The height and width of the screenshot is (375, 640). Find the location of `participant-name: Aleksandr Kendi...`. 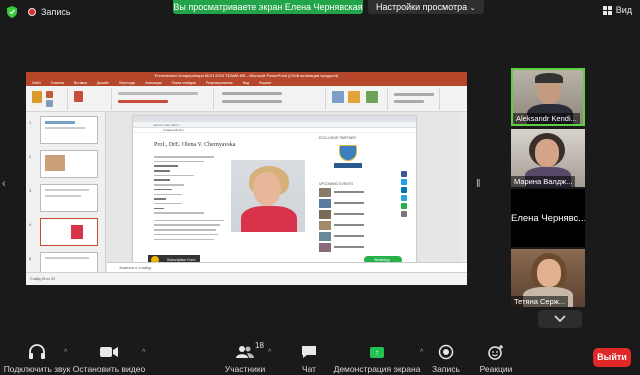

participant-name: Aleksandr Kendi... is located at coordinates (546, 118).